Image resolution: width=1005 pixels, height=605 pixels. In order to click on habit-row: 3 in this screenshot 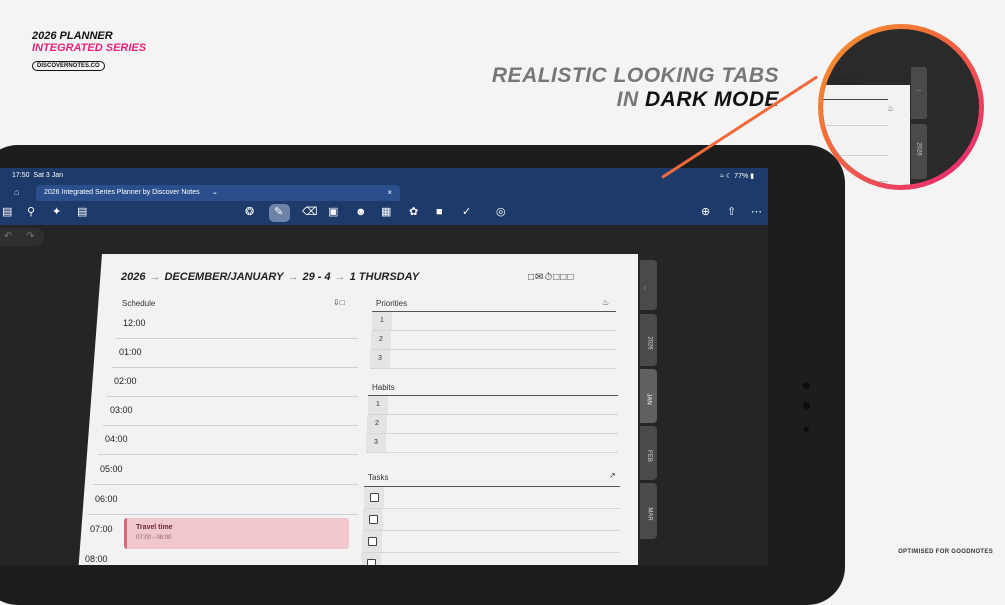, I will do `click(492, 443)`.